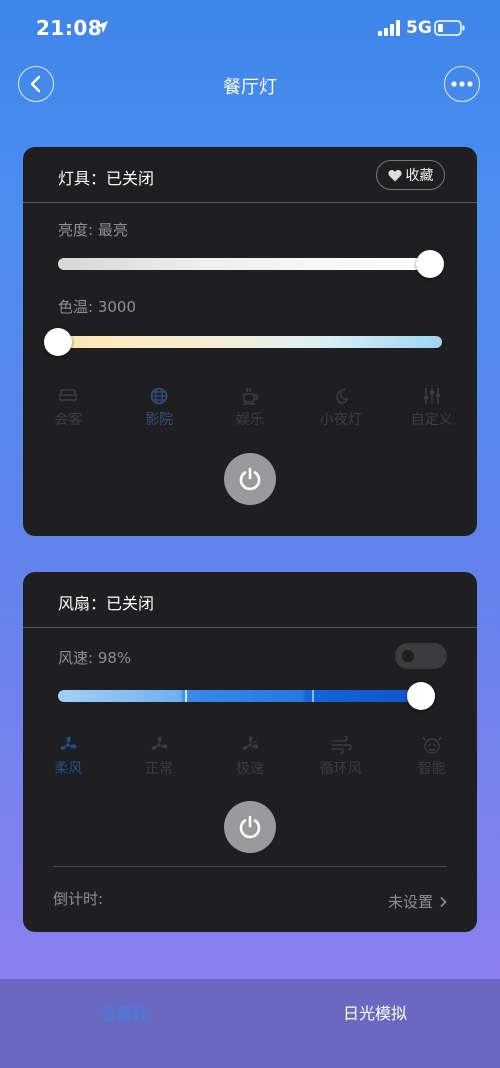 This screenshot has height=1068, width=500. Describe the element at coordinates (245, 264) in the screenshot. I see `brightness-slider` at that location.